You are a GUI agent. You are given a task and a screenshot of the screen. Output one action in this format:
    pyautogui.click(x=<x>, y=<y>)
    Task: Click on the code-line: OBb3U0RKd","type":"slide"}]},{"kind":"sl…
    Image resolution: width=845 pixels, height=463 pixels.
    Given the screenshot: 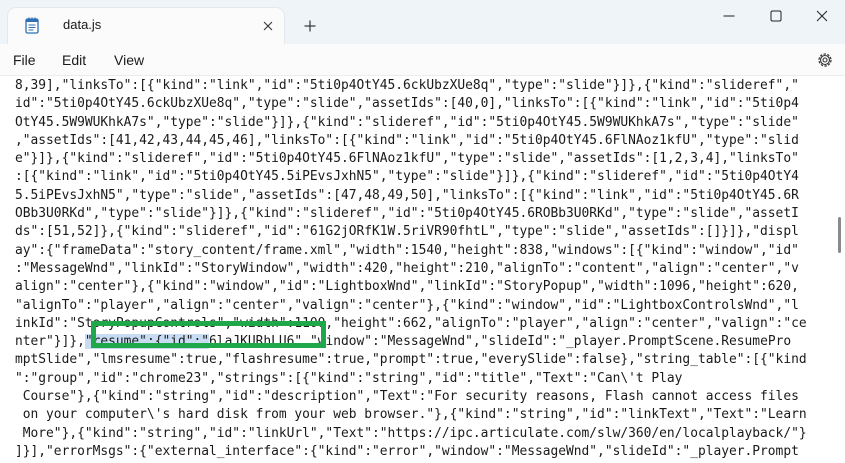 What is the action you would take?
    pyautogui.click(x=422, y=214)
    